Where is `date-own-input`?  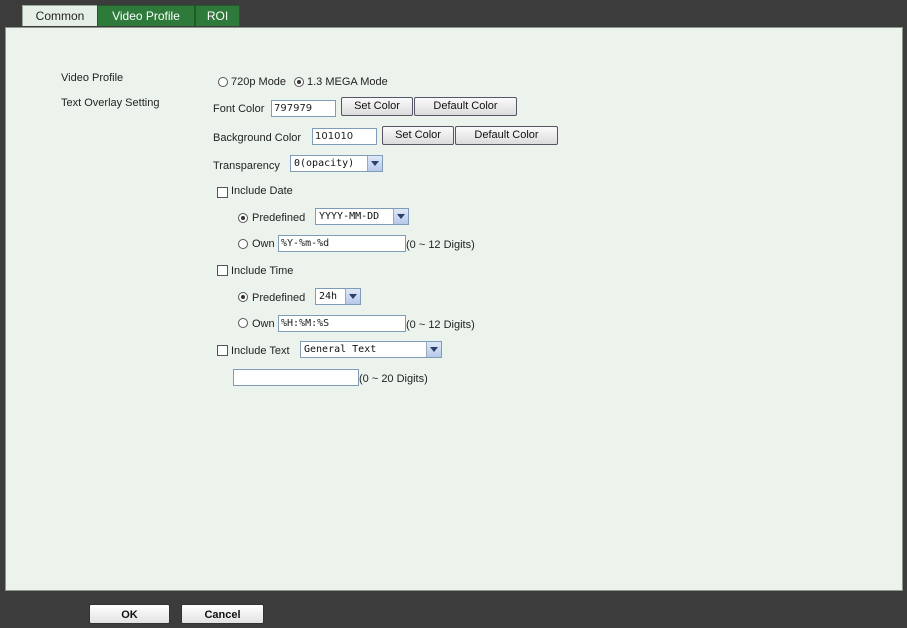 date-own-input is located at coordinates (342, 243).